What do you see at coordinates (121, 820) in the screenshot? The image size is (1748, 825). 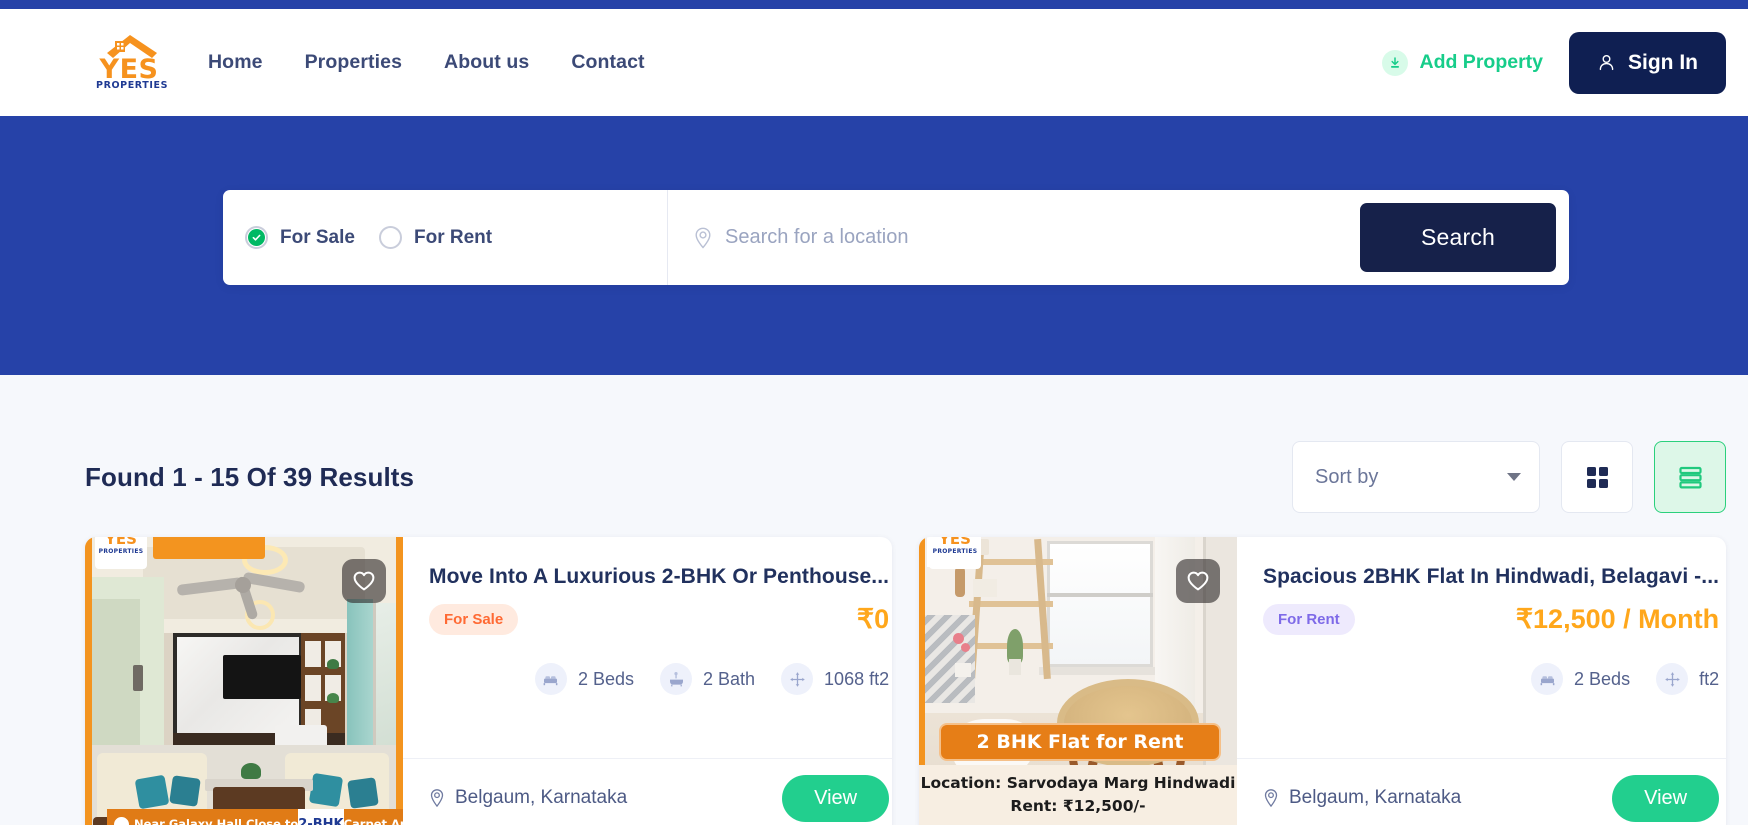 I see `ribbon-bullet-icon` at bounding box center [121, 820].